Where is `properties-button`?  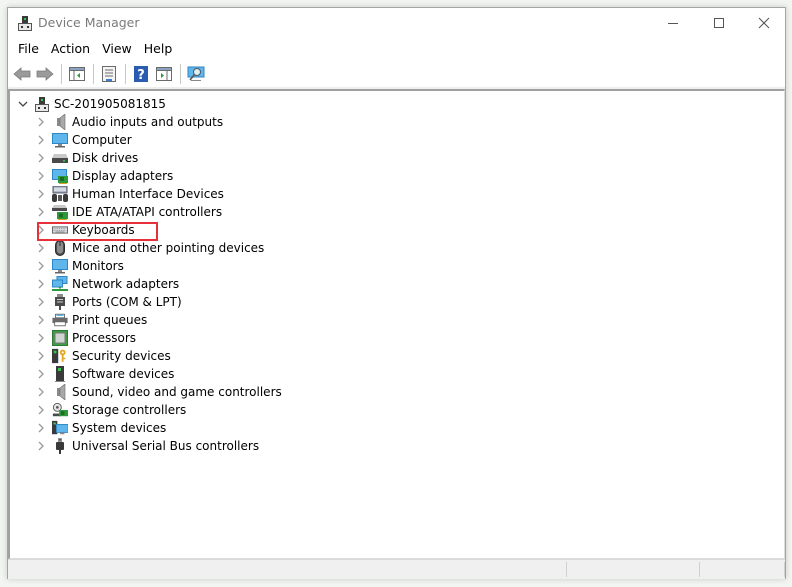
properties-button is located at coordinates (109, 74).